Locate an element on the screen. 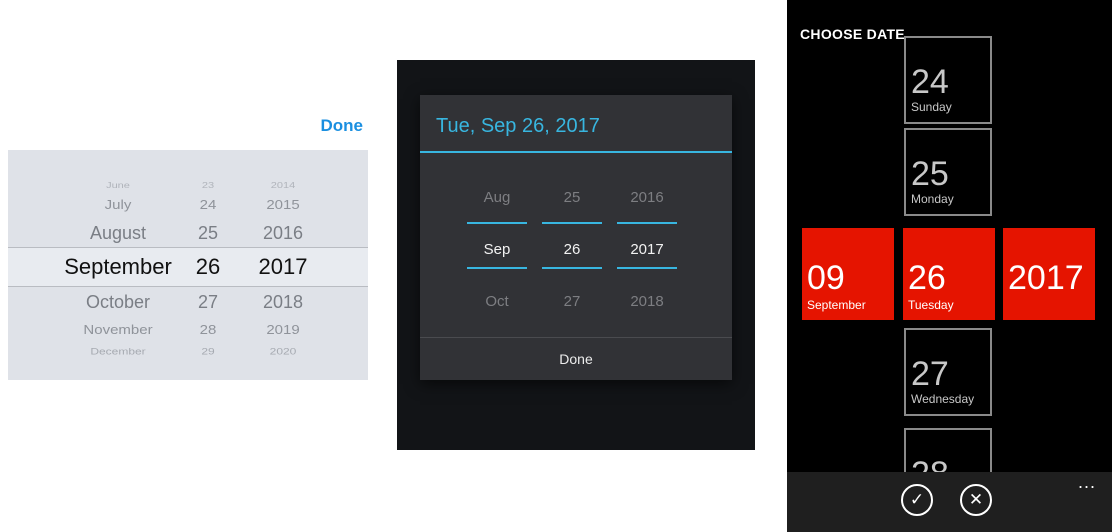 The height and width of the screenshot is (532, 1112). ios-day: 25 is located at coordinates (208, 233).